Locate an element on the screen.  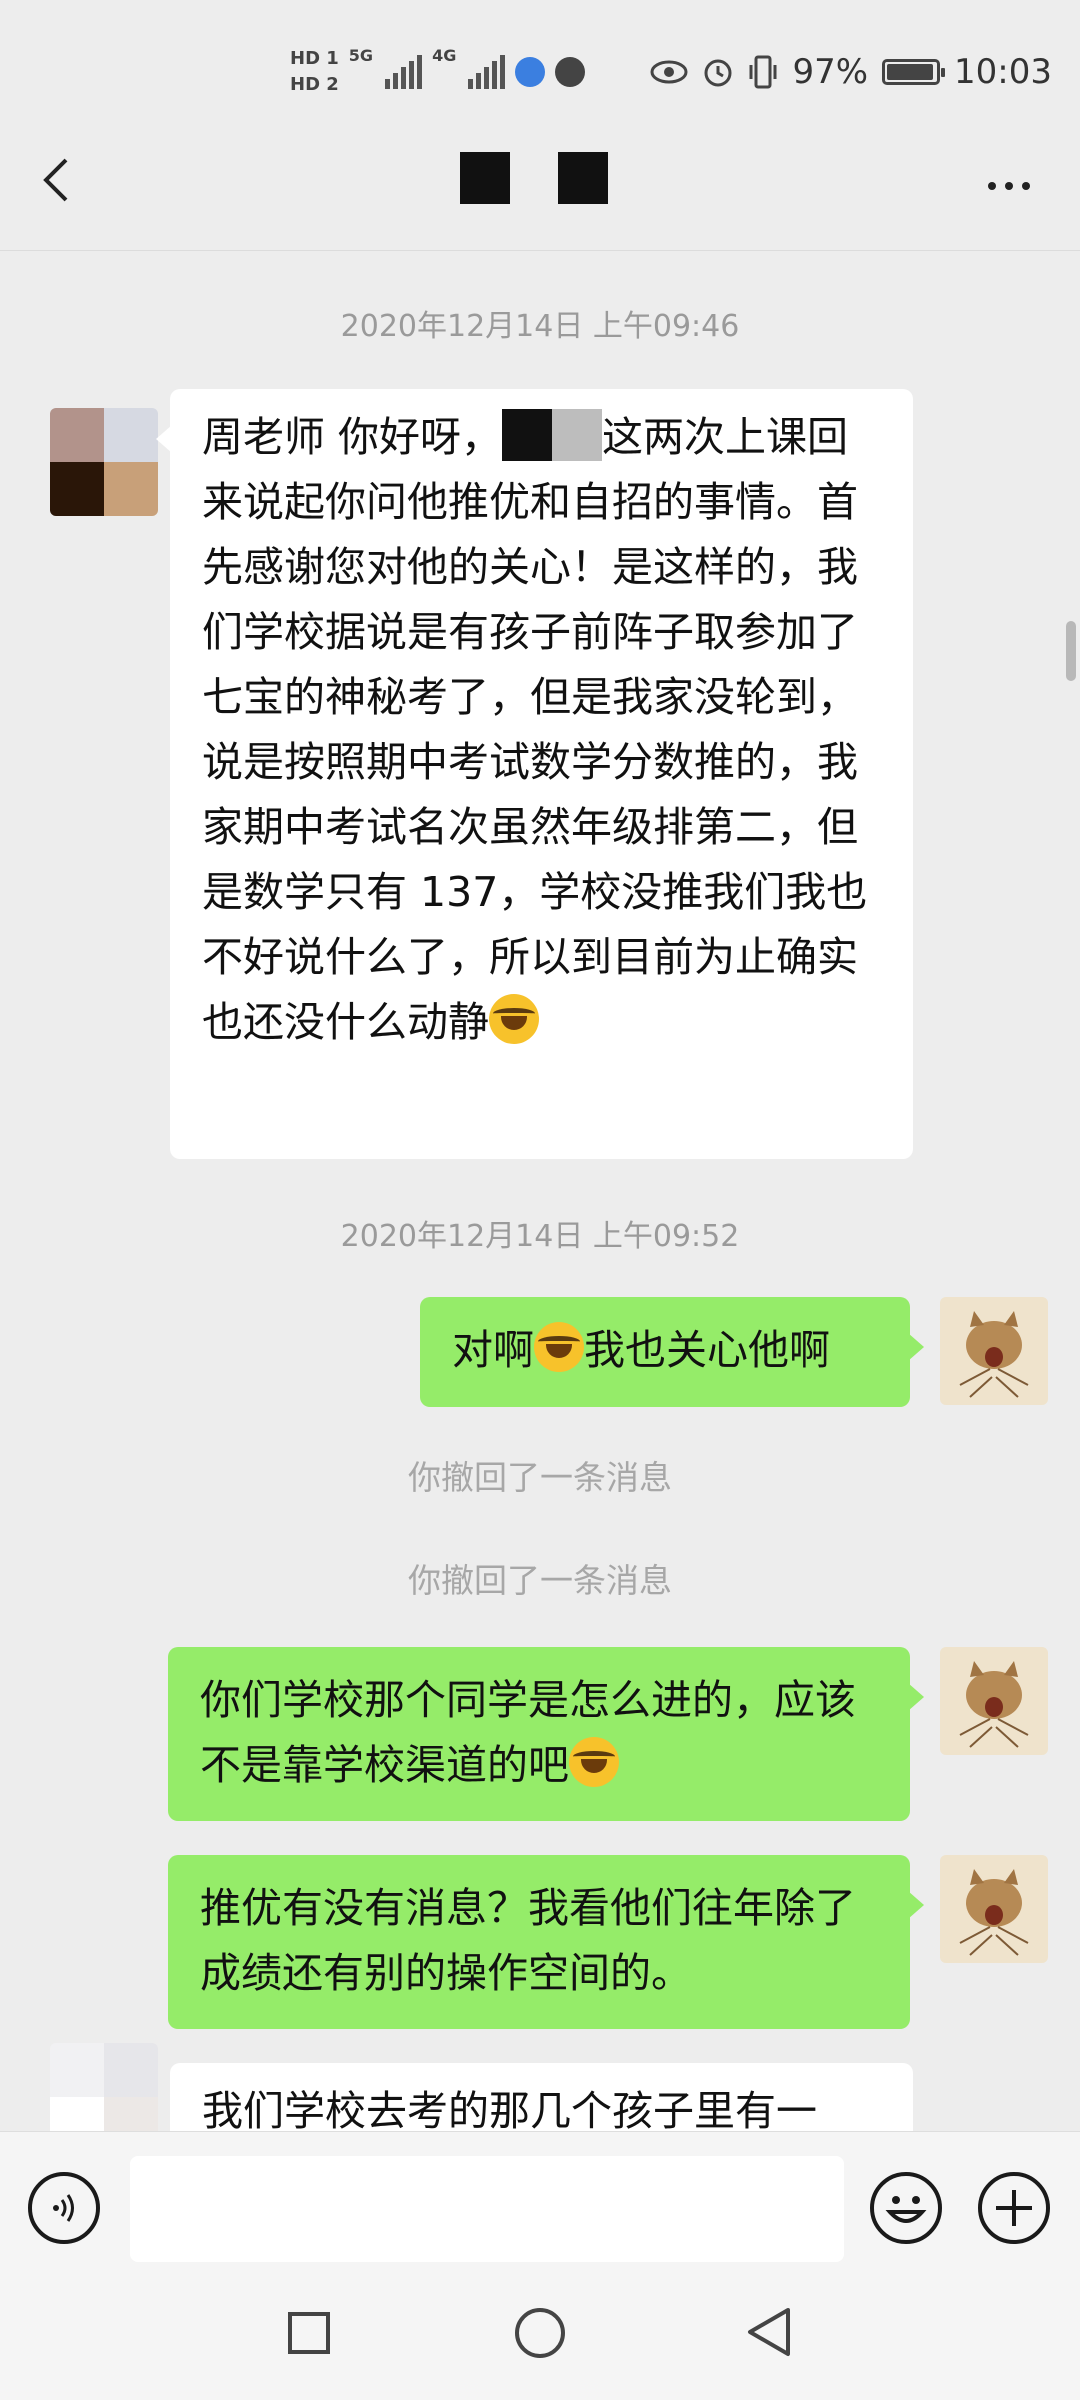
chat-header is located at coordinates (540, 180).